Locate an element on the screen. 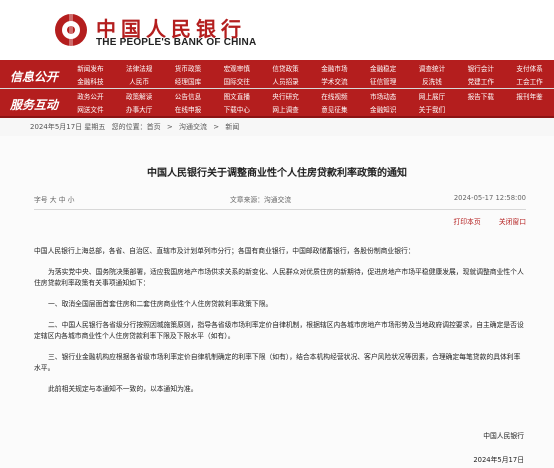  nav-item: 政策解读 is located at coordinates (139, 97).